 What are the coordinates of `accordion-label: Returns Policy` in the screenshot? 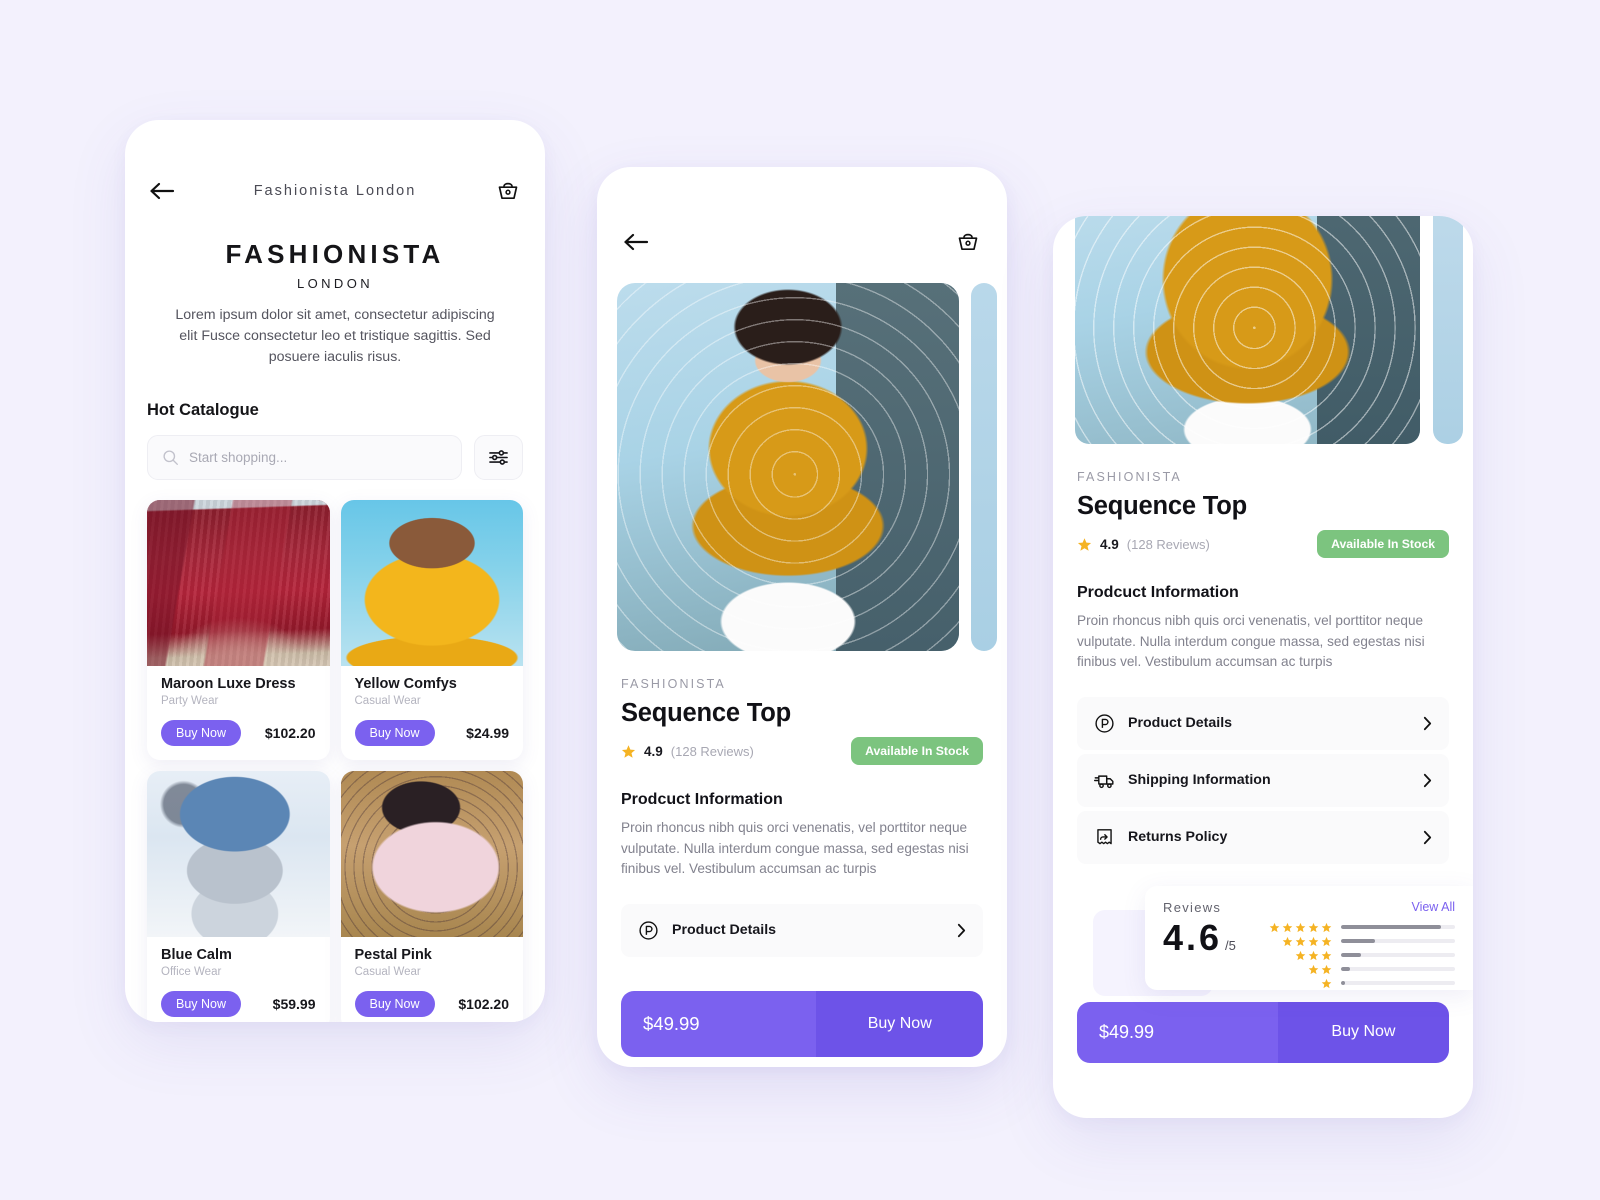 It's located at (1178, 837).